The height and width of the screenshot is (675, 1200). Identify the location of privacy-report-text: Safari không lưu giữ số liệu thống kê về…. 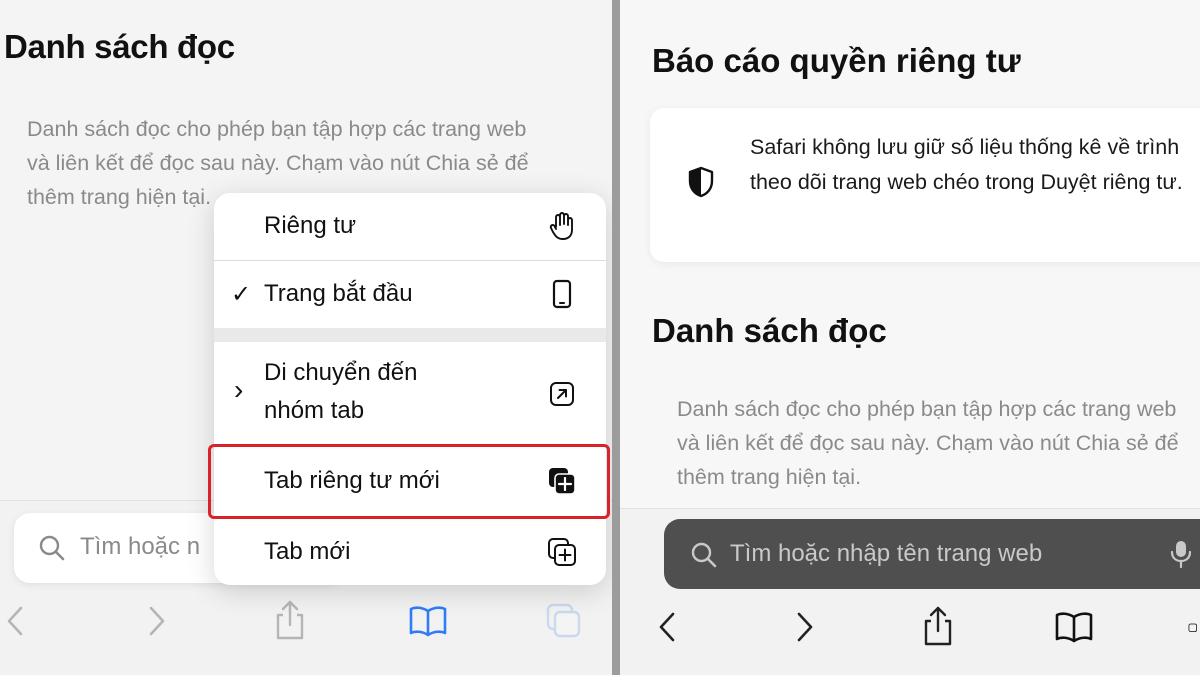
(966, 164).